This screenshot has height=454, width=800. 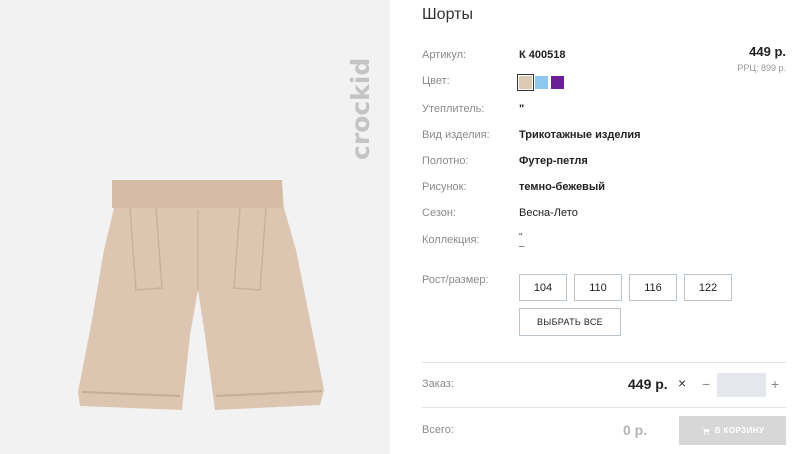 What do you see at coordinates (444, 187) in the screenshot?
I see `attr-label: Рисунок:` at bounding box center [444, 187].